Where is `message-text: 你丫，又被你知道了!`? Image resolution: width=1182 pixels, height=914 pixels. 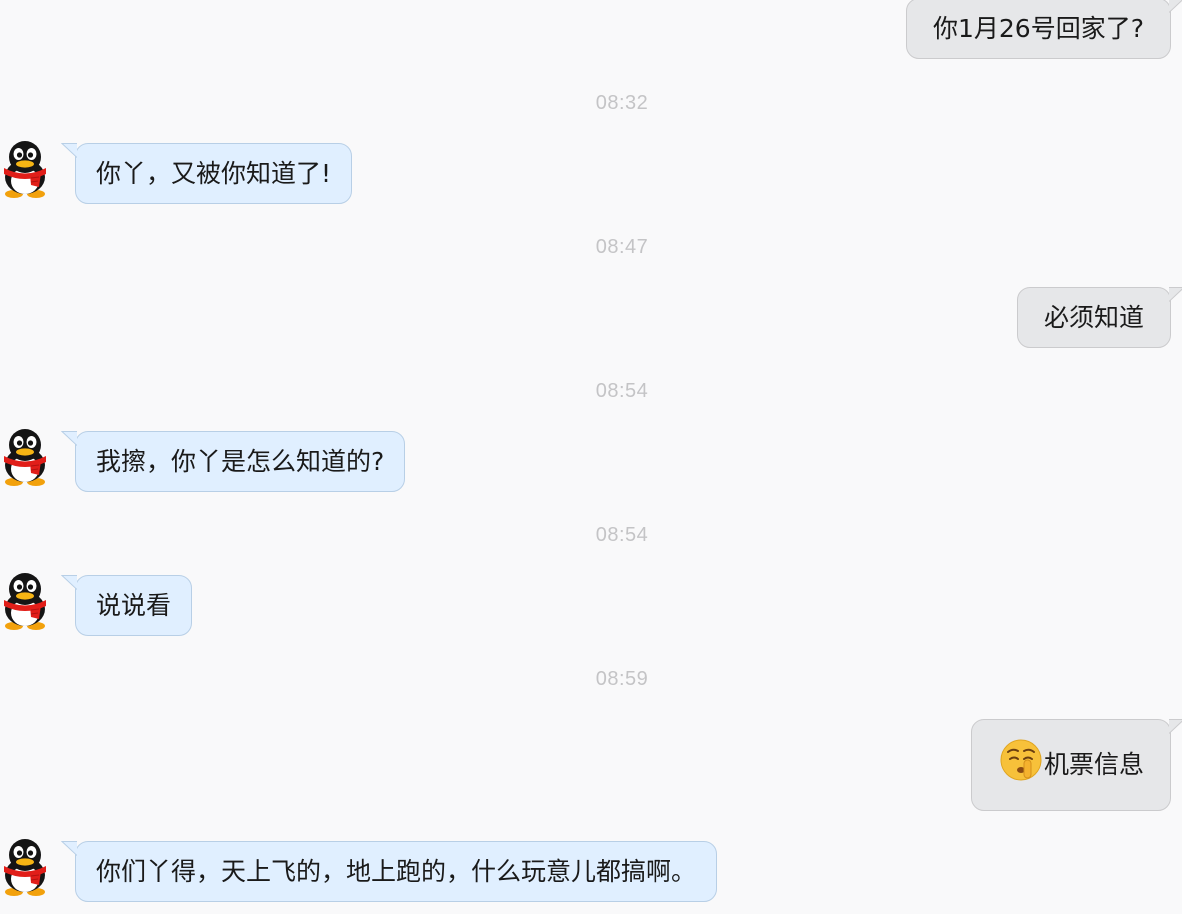
message-text: 你丫，又被你知道了! is located at coordinates (214, 173).